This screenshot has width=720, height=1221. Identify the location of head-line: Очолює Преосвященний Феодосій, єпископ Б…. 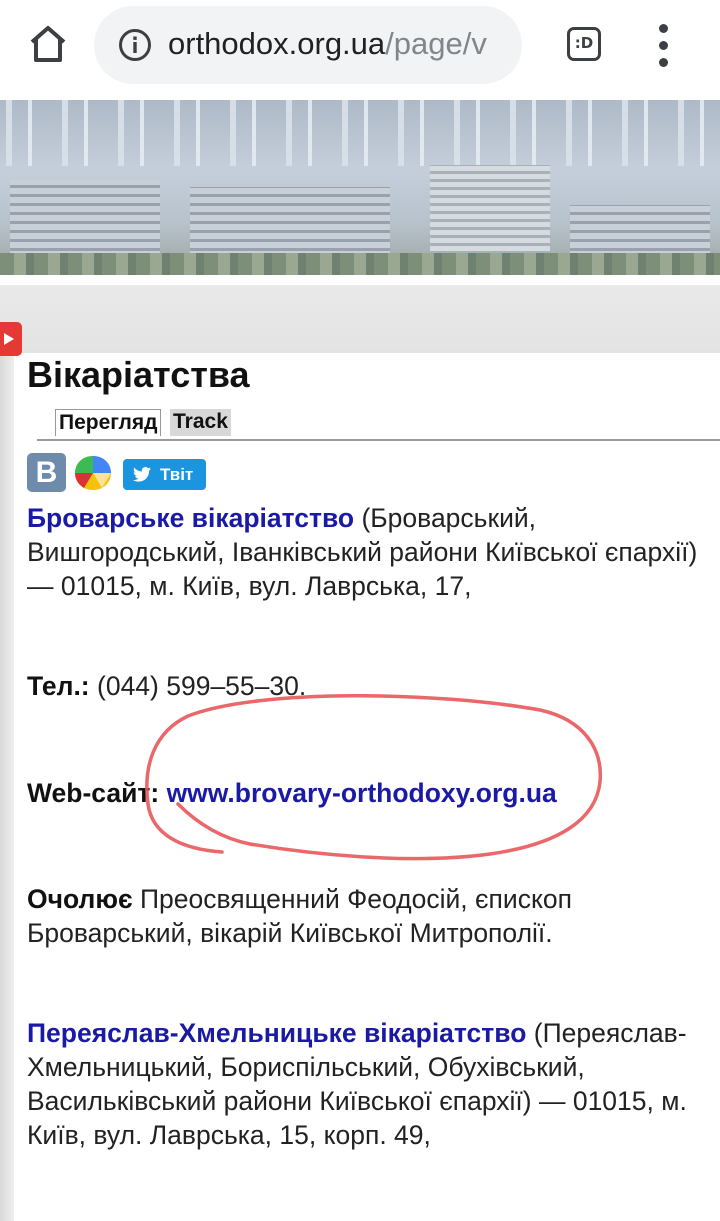
(373, 916).